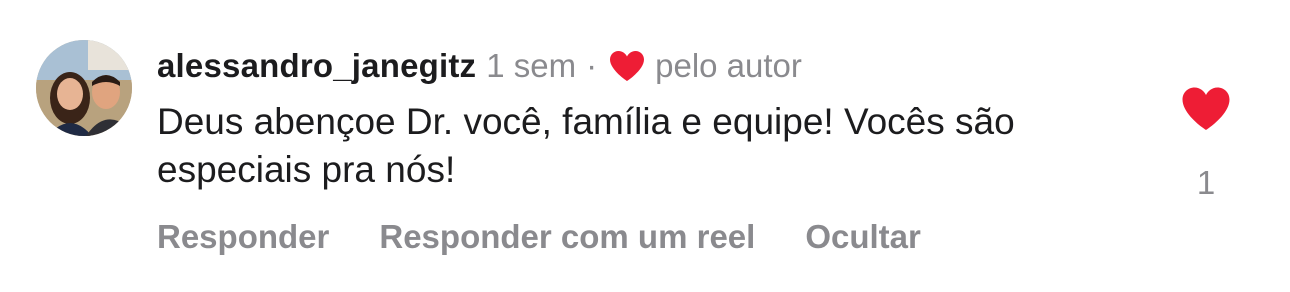 The image size is (1290, 292). I want to click on avatar, so click(84, 88).